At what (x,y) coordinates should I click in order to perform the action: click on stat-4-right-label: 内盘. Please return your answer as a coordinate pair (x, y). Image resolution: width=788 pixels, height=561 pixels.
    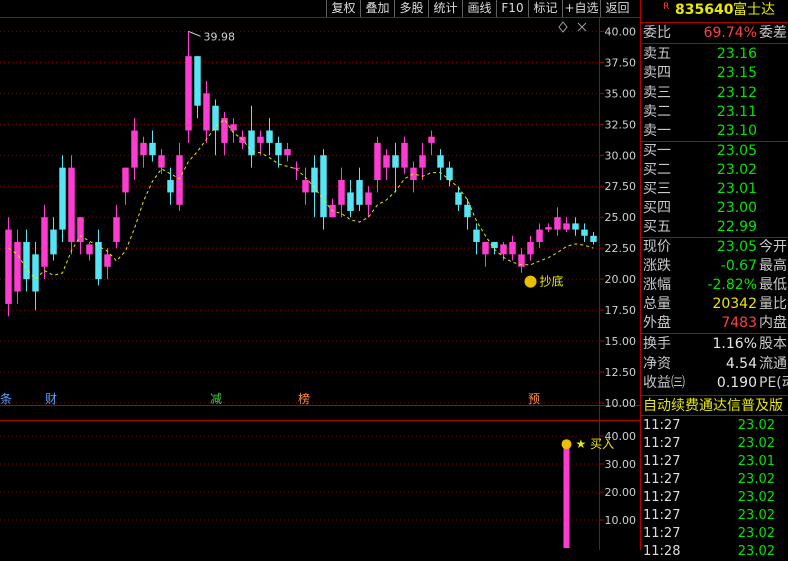
    Looking at the image, I should click on (773, 323).